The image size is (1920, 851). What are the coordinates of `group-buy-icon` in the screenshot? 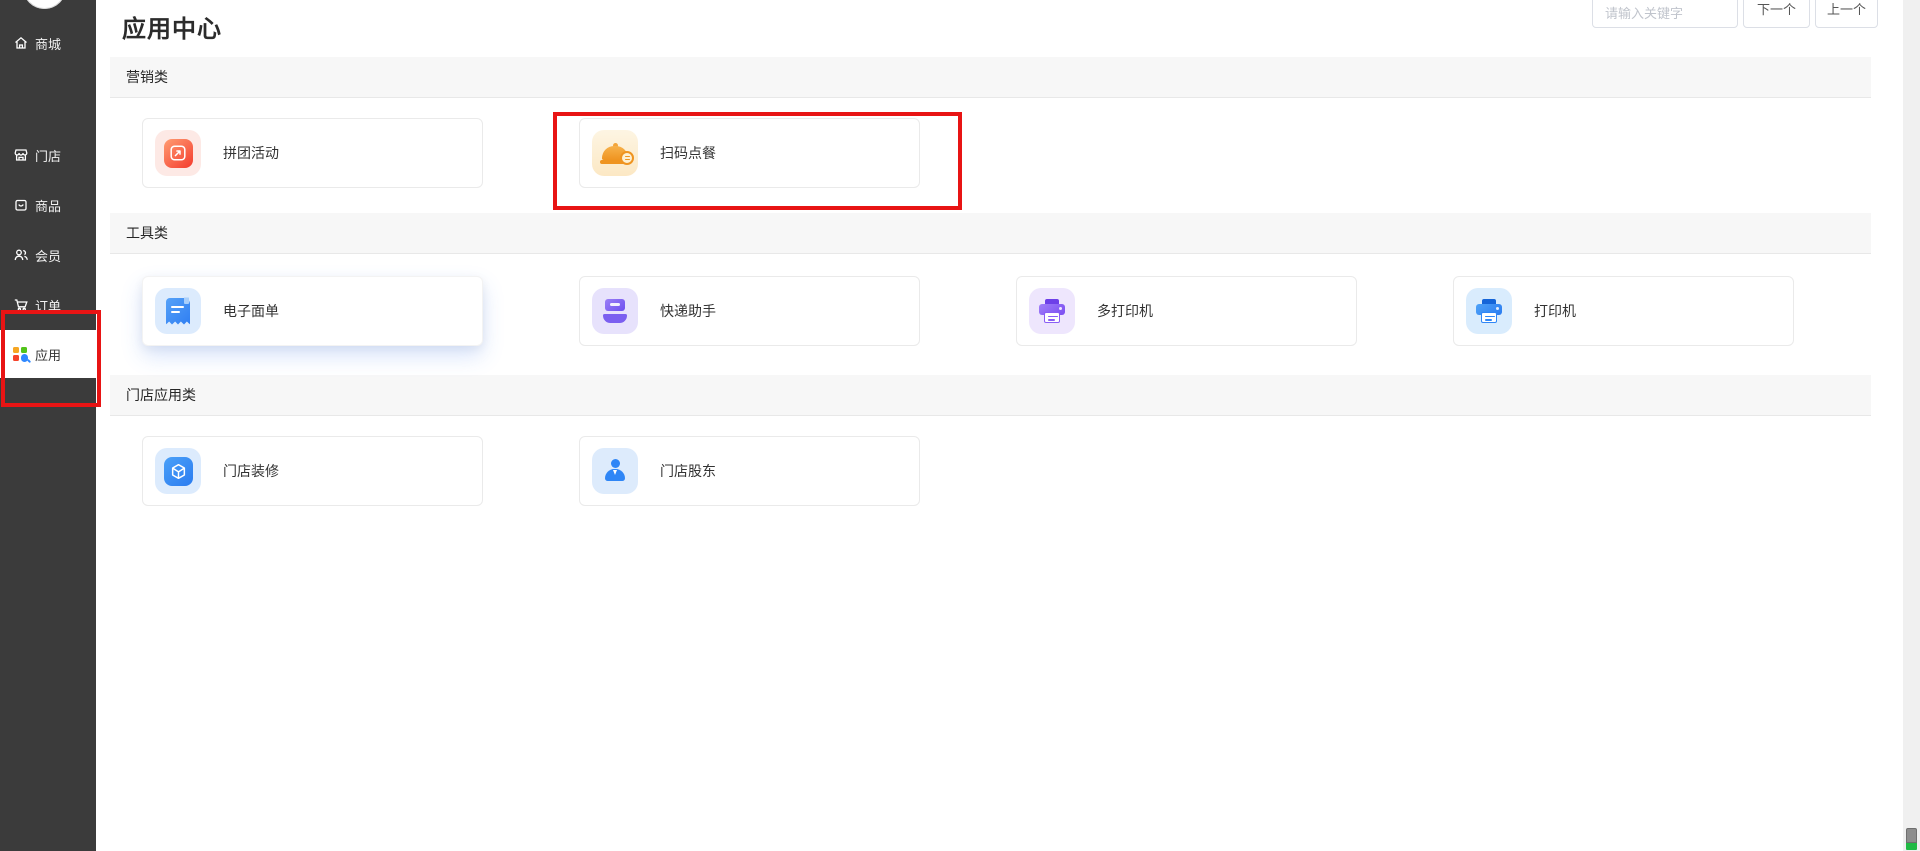 It's located at (178, 153).